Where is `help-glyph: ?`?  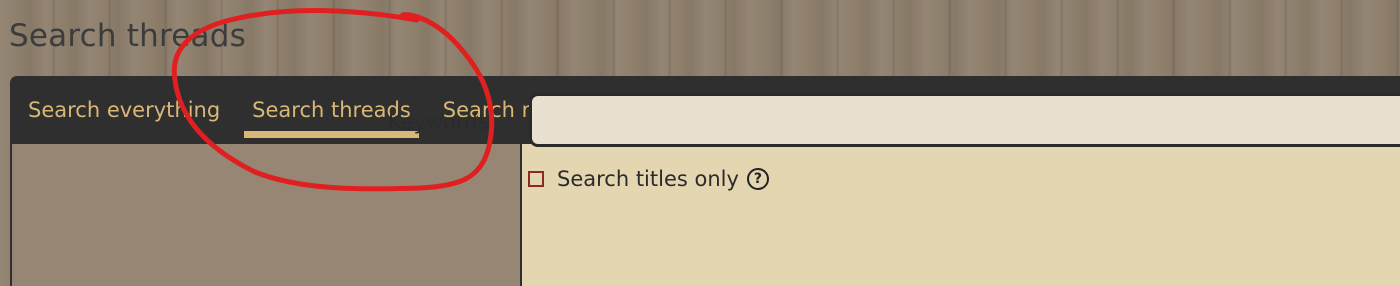
help-glyph: ? is located at coordinates (757, 179).